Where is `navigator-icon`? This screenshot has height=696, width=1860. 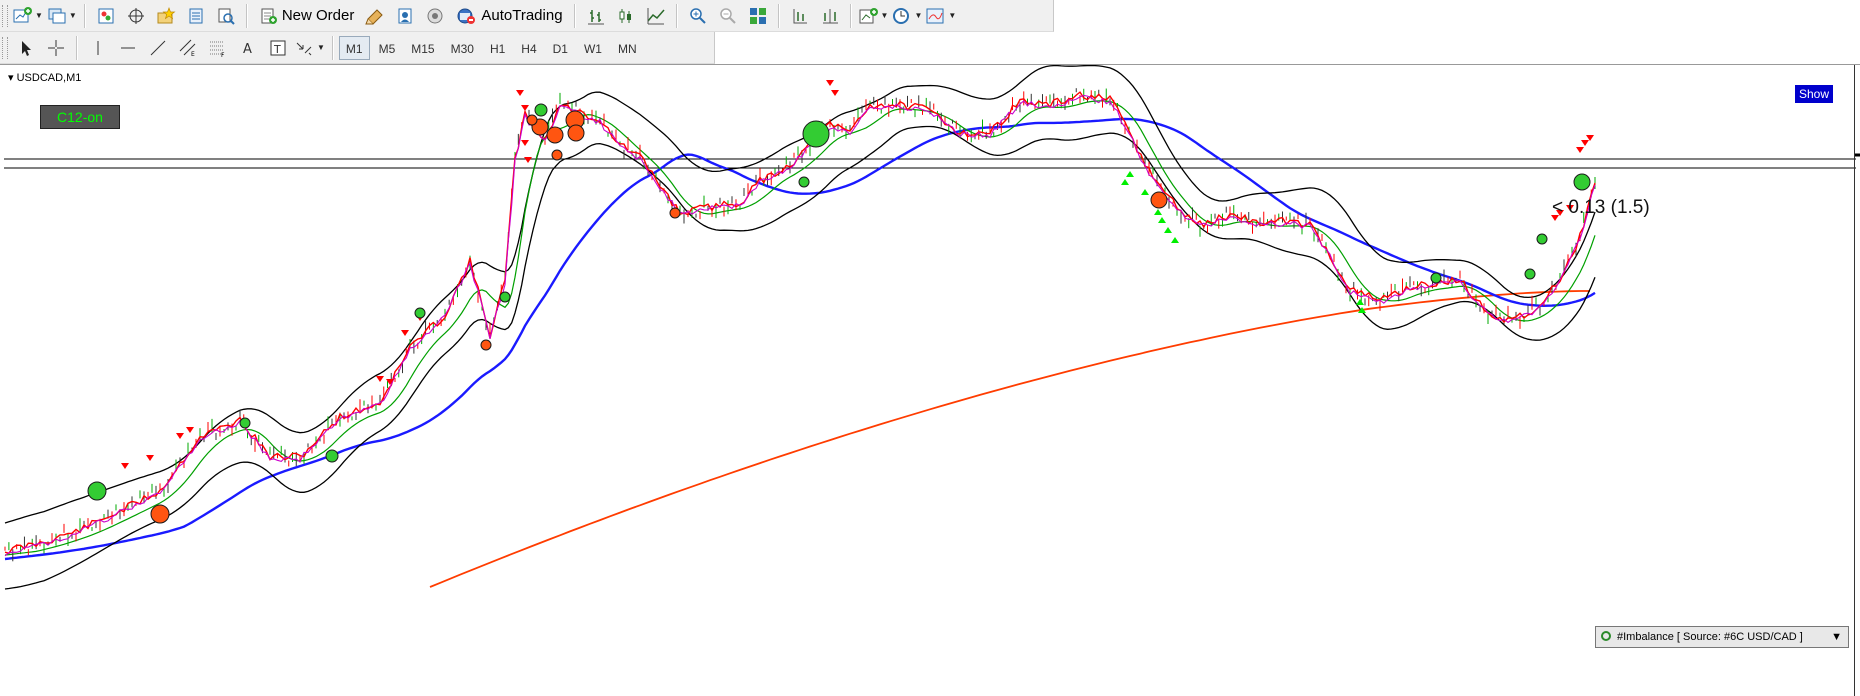 navigator-icon is located at coordinates (136, 16).